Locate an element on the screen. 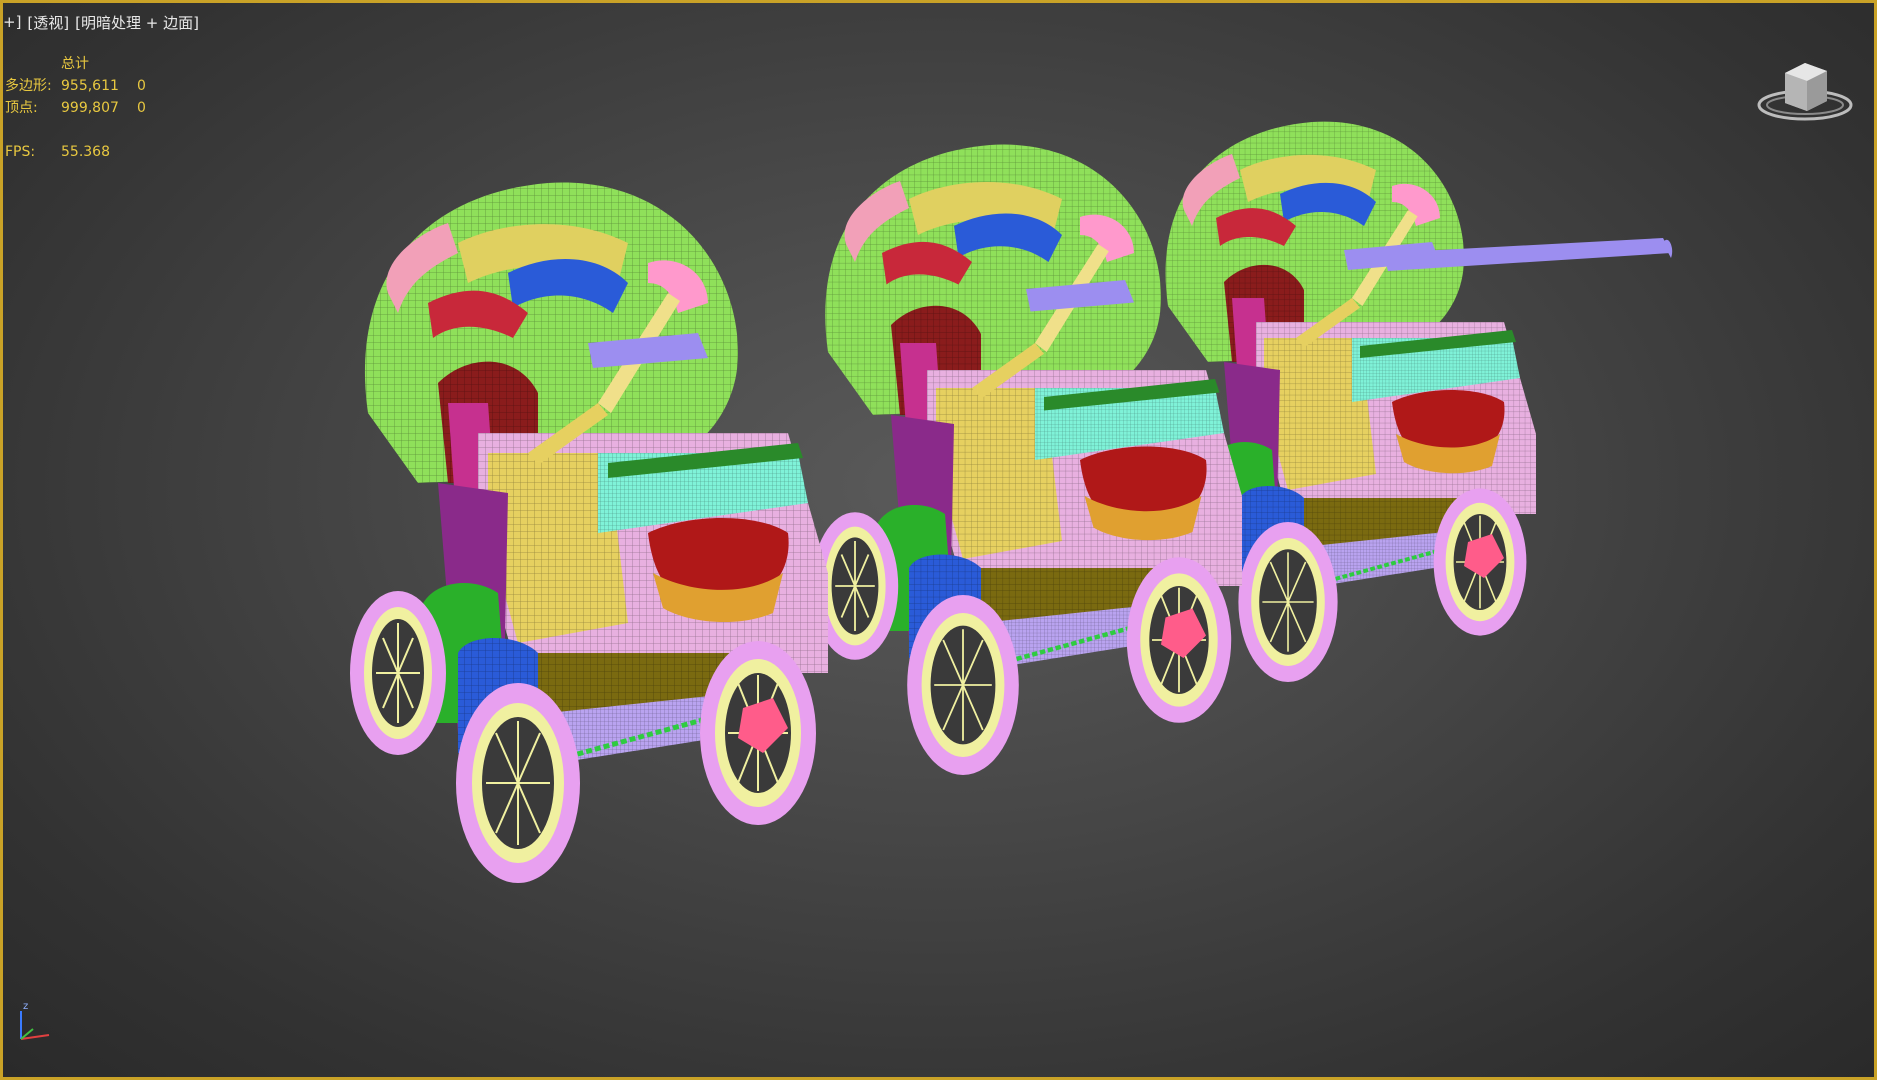  viewport-label: +] [透视] [明暗处理 + 边面] is located at coordinates (101, 22).